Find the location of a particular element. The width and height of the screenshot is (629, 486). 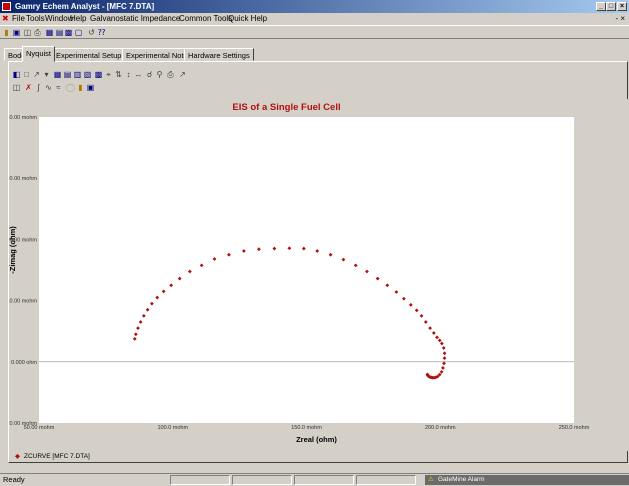

y-axis-label: -Zimag (ohm) is located at coordinates (13, 250).